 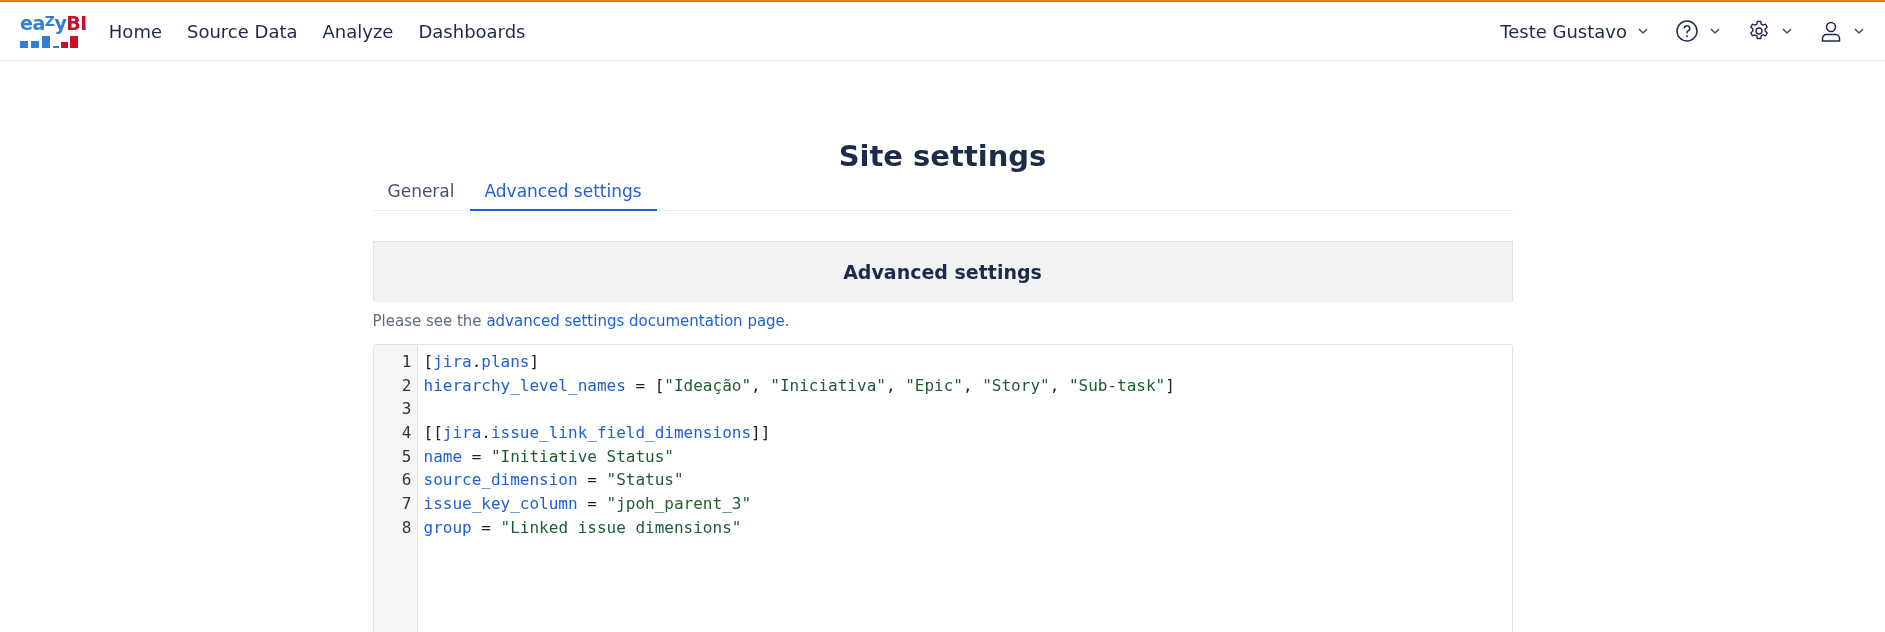 I want to click on tab: General, so click(x=421, y=194).